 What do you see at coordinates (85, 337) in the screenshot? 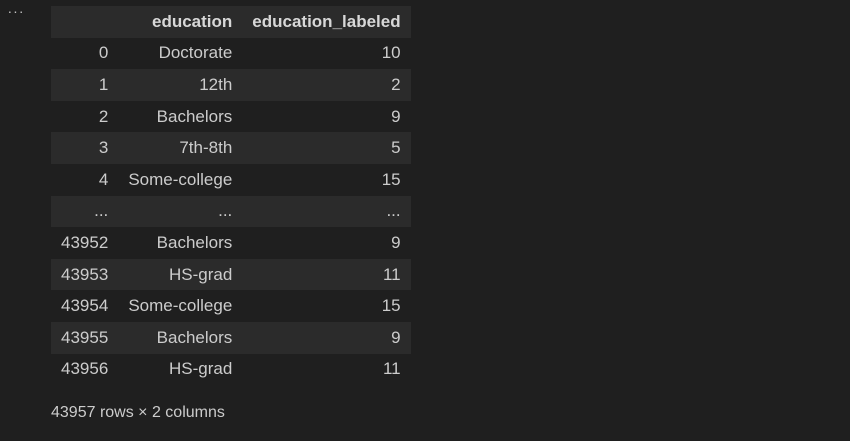
I see `row-index: 43955` at bounding box center [85, 337].